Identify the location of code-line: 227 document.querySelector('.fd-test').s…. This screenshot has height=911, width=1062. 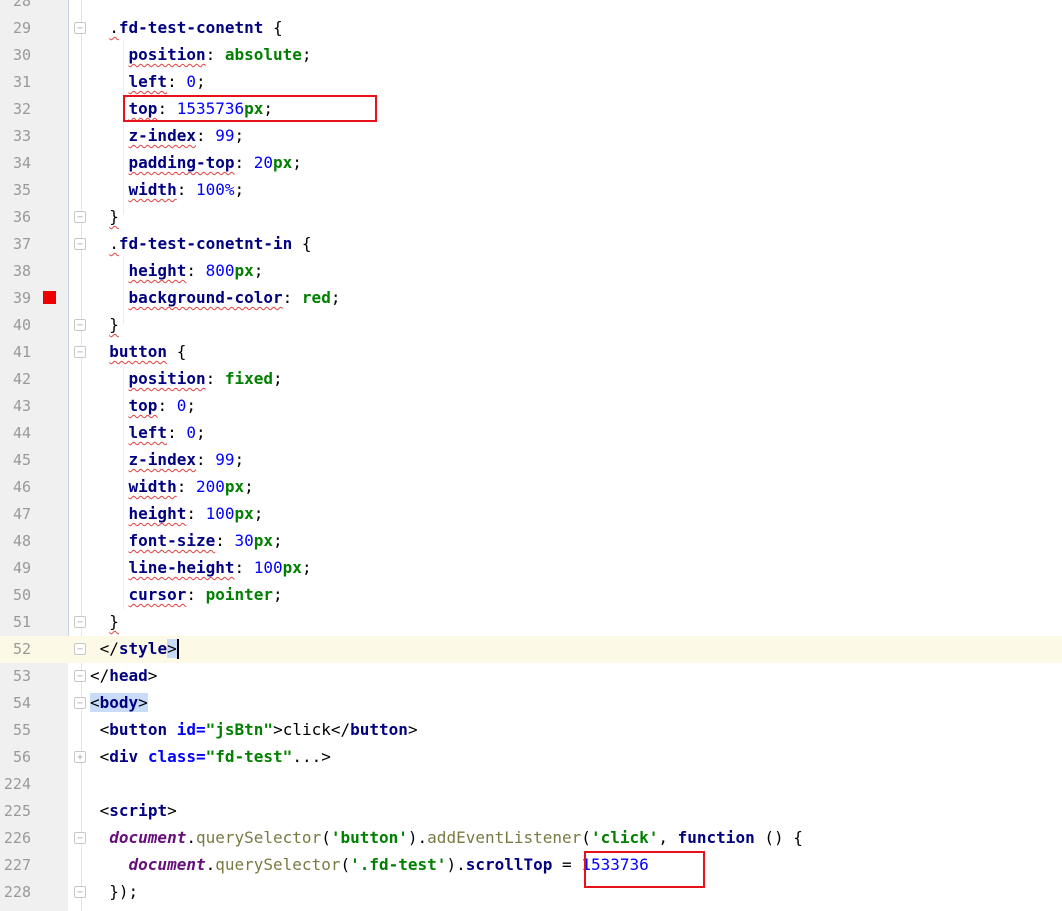
(531, 865).